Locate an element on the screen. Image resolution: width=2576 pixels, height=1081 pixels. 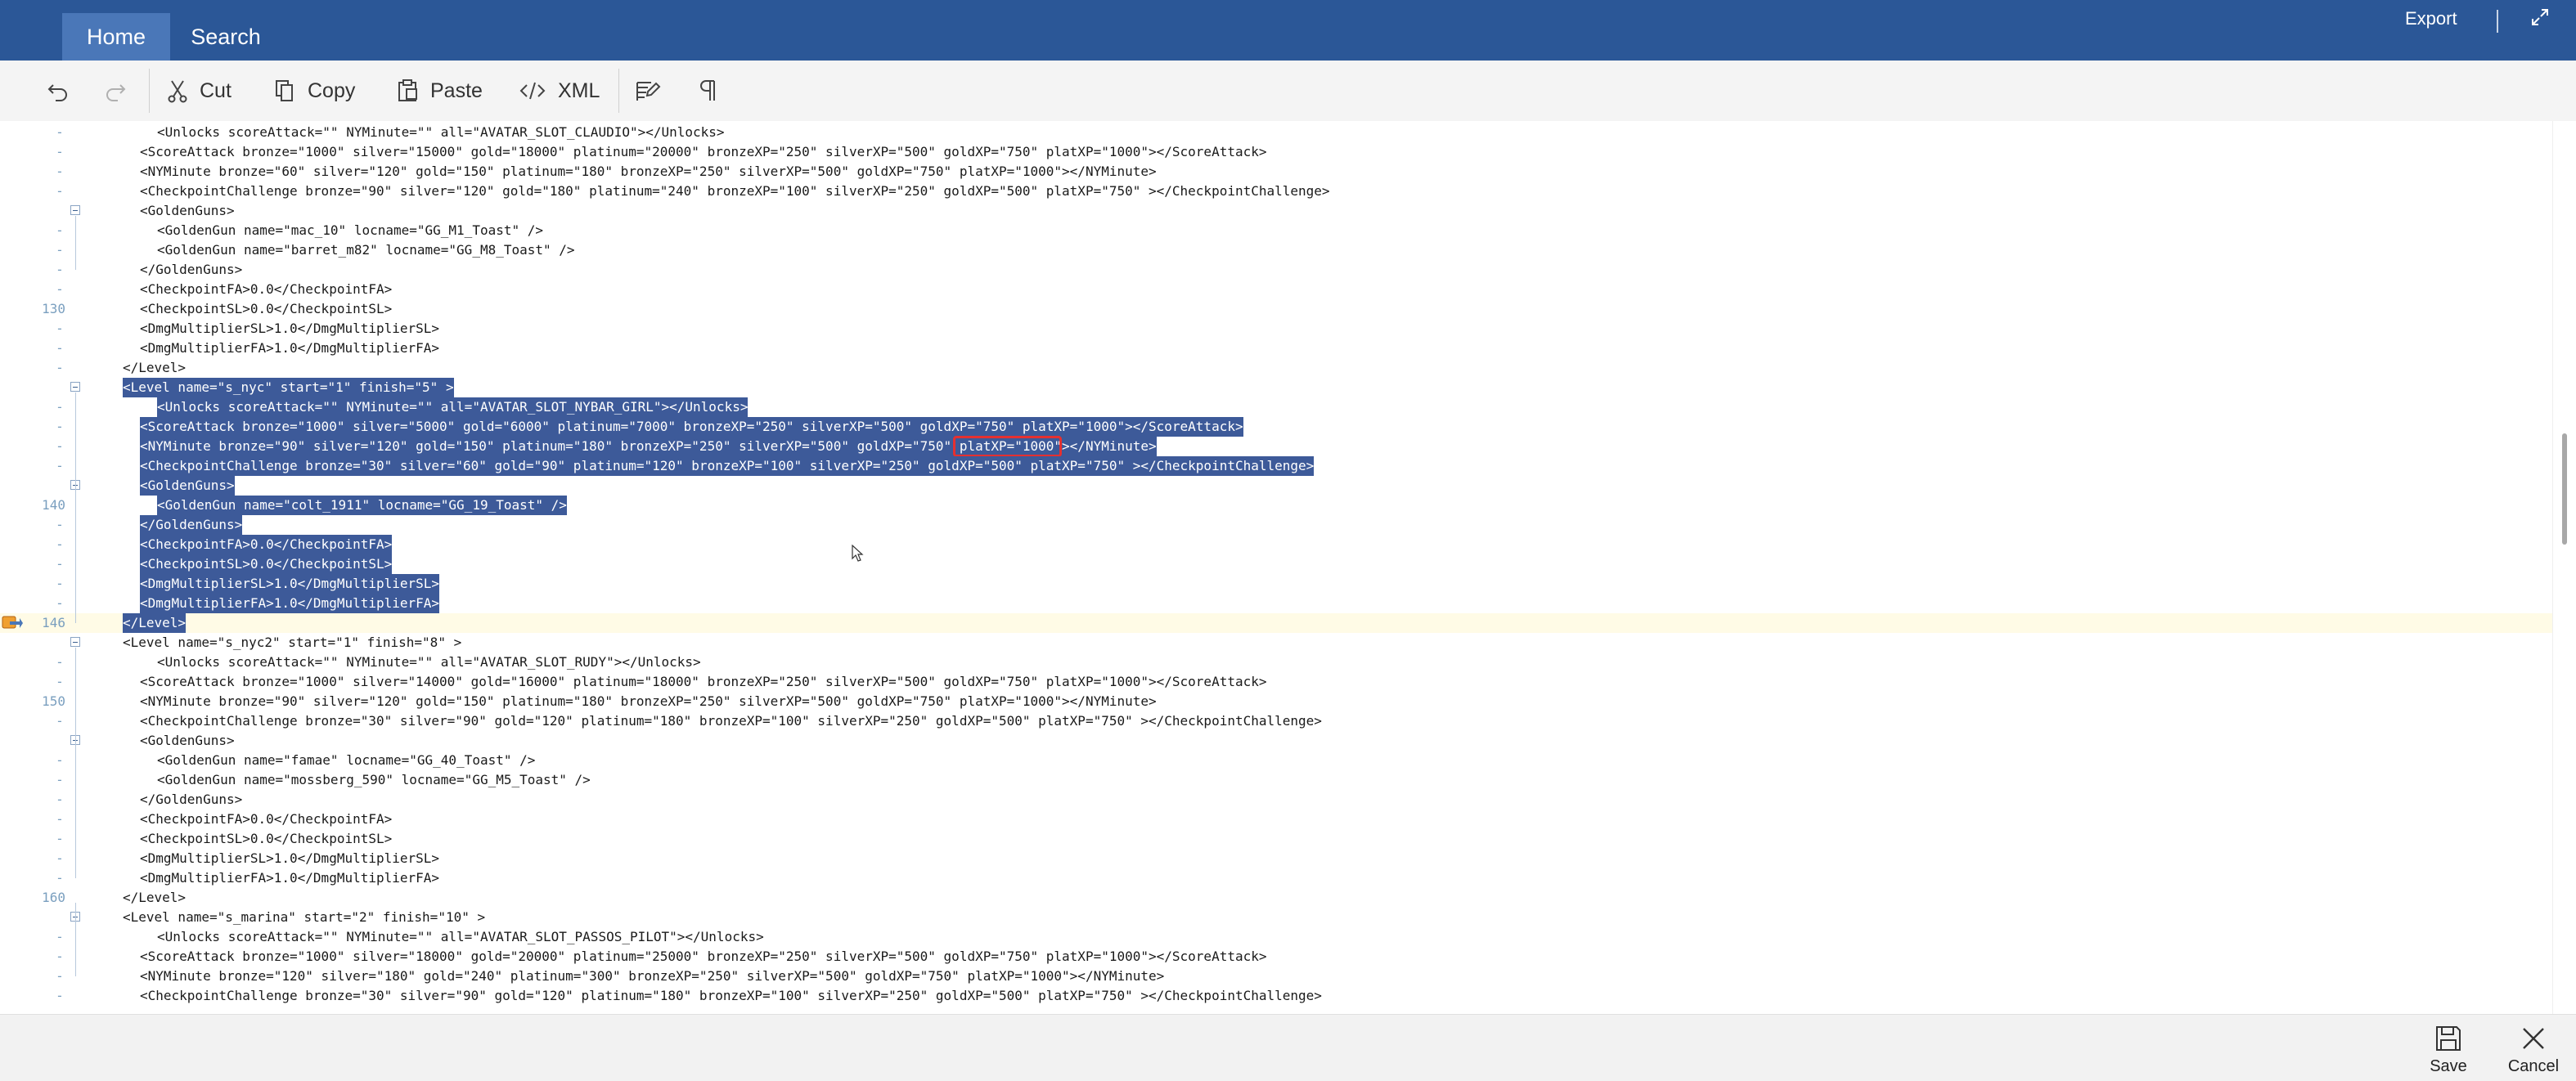
export-button: Export is located at coordinates (2431, 18).